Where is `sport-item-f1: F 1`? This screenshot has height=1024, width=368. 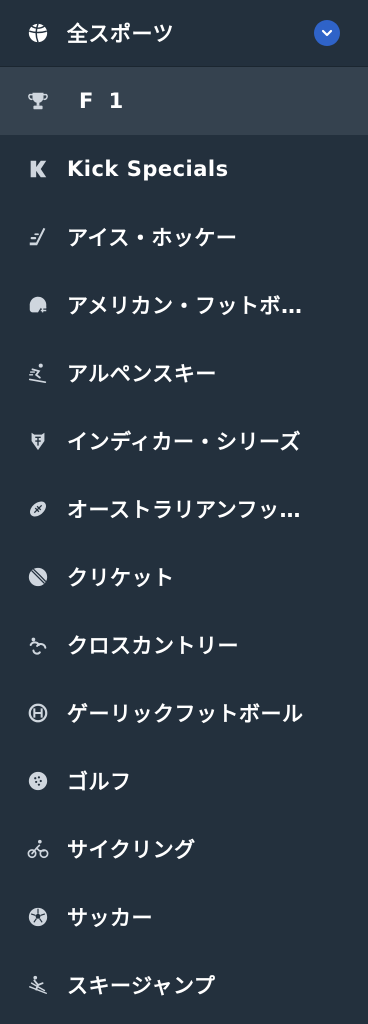 sport-item-f1: F 1 is located at coordinates (184, 101).